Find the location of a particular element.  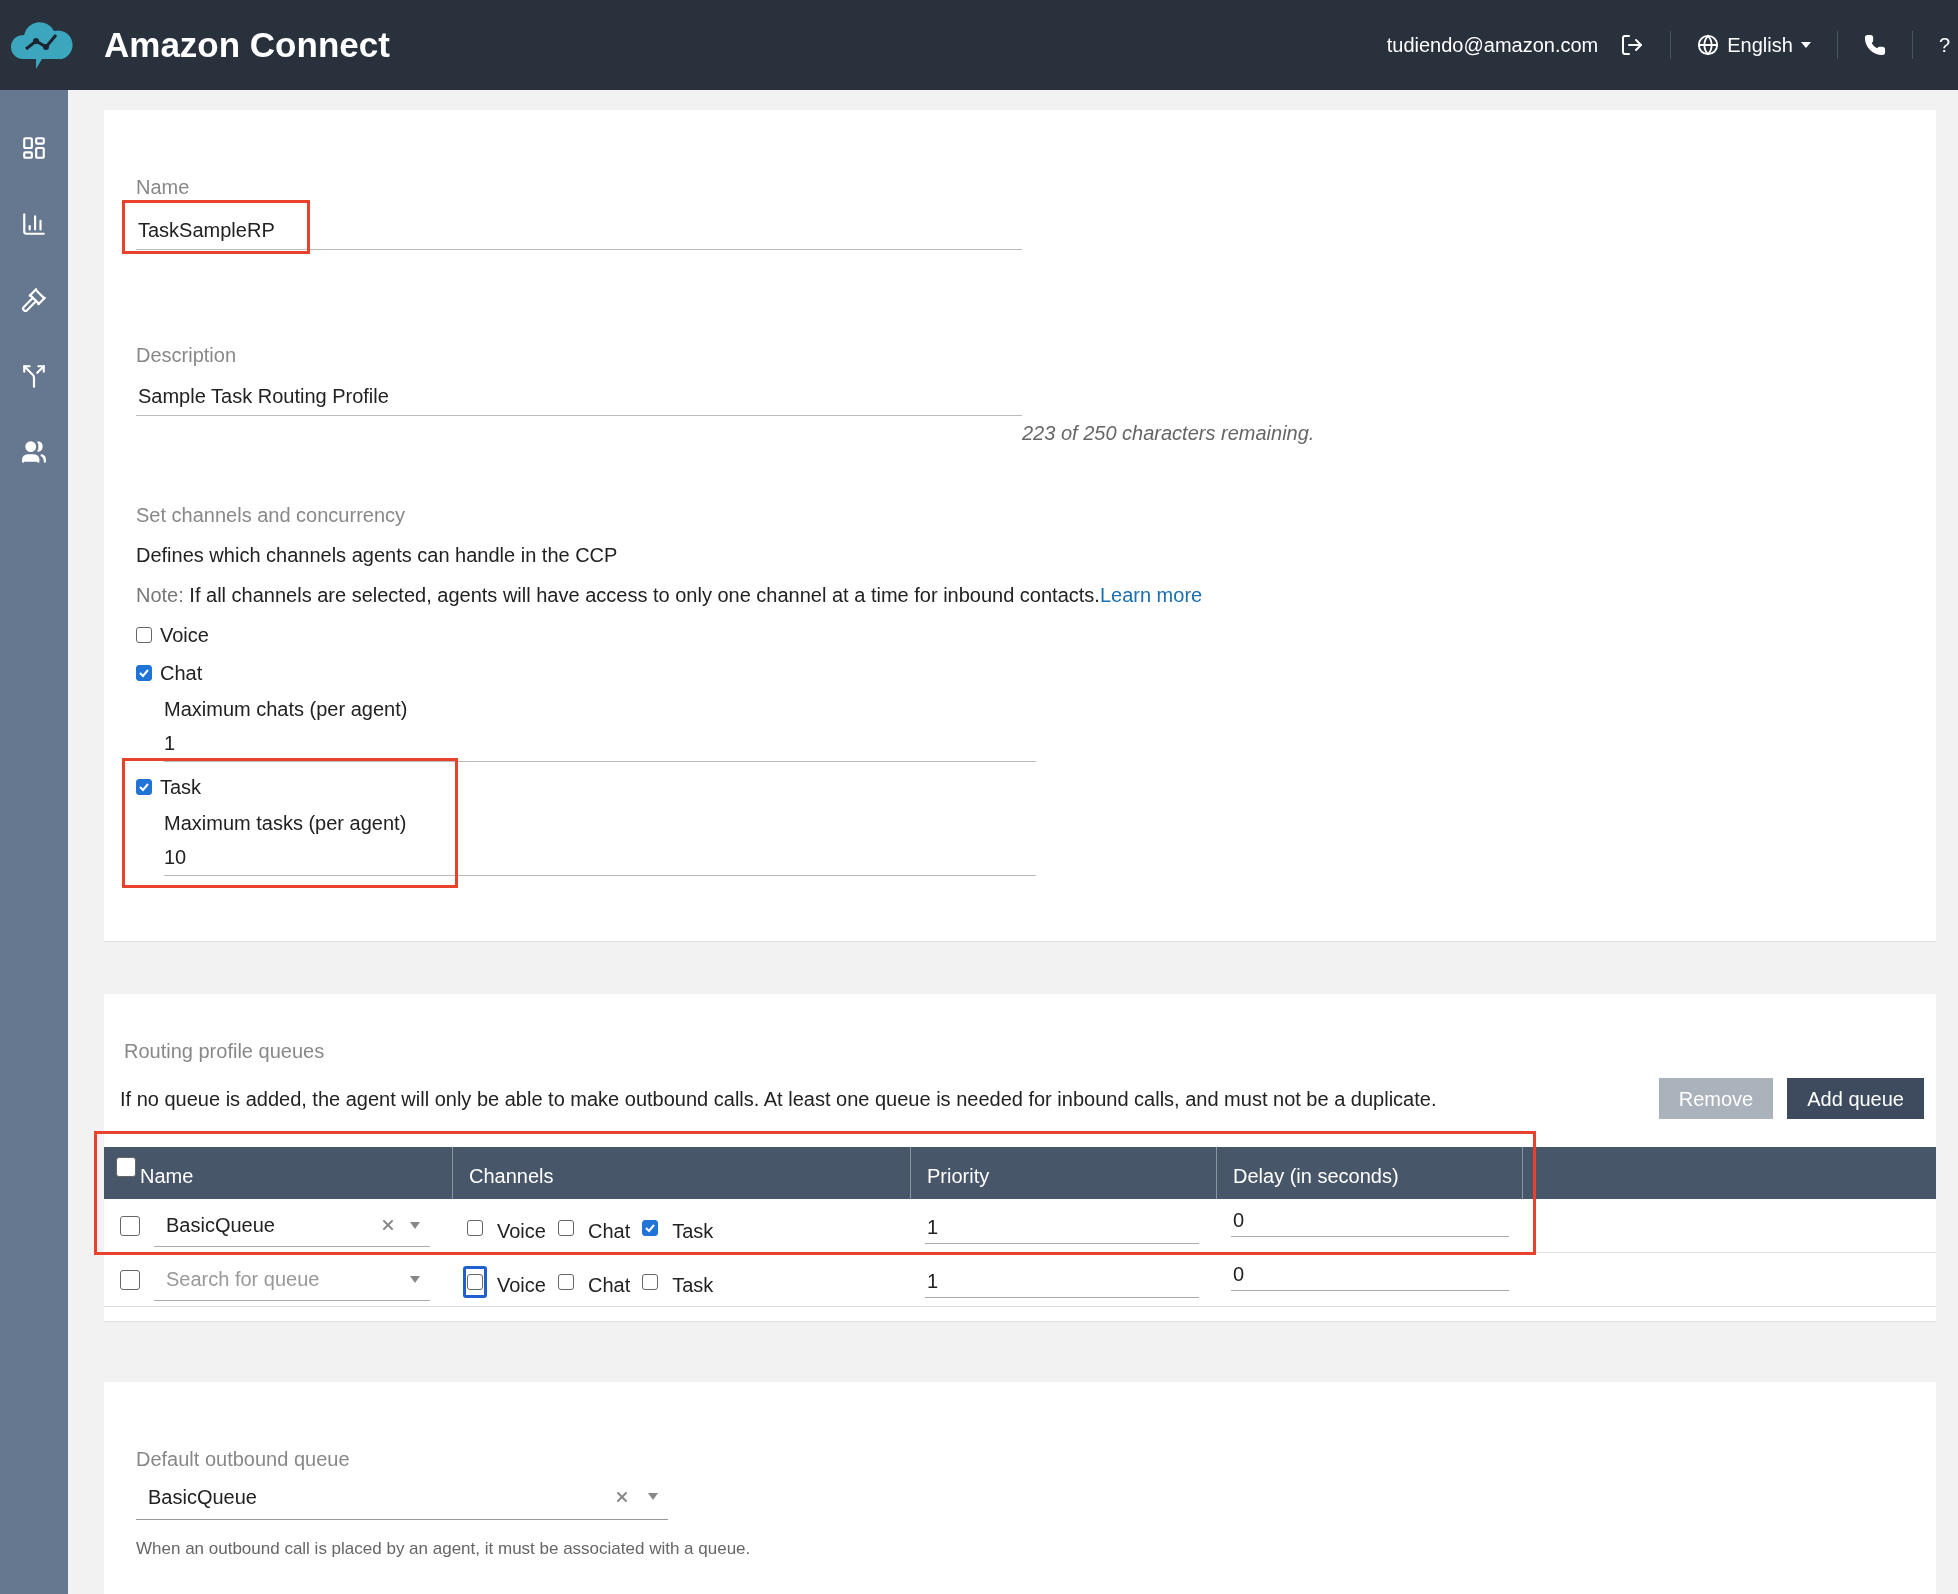

column-header: Channels is located at coordinates (511, 1176).